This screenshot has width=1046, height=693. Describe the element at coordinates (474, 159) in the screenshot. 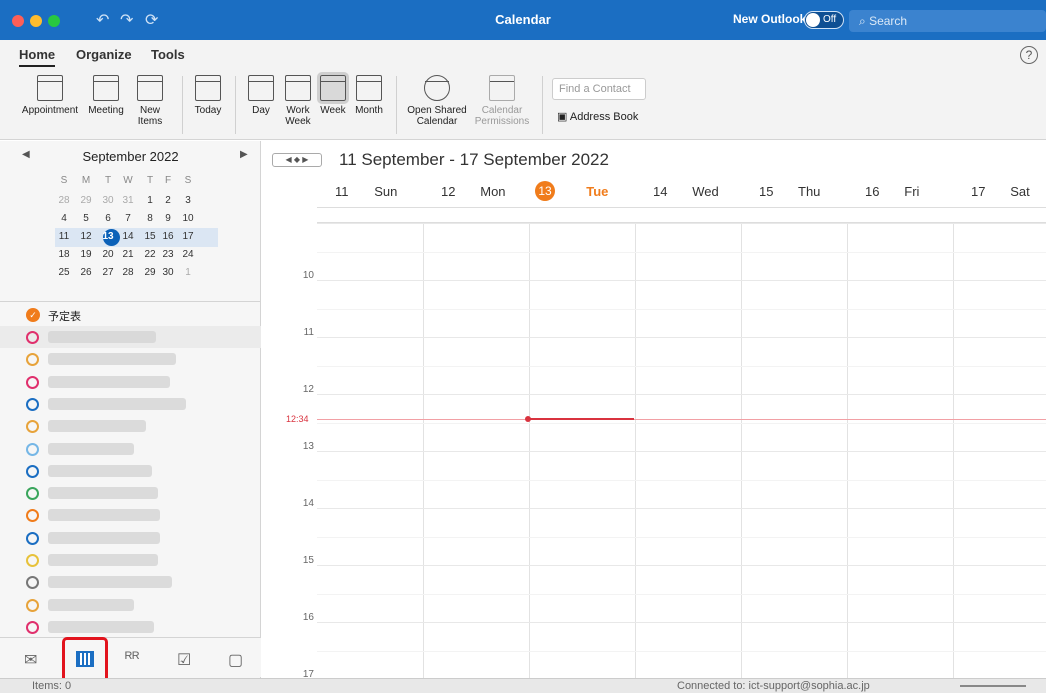

I see `date-range-title: 11 September - 17 September 2022` at that location.